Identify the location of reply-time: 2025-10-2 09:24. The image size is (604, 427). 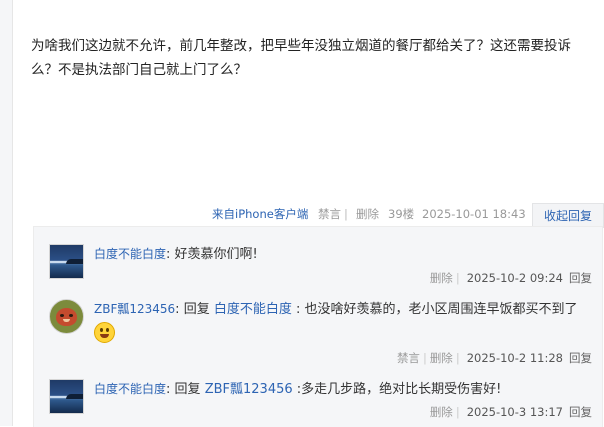
(514, 278).